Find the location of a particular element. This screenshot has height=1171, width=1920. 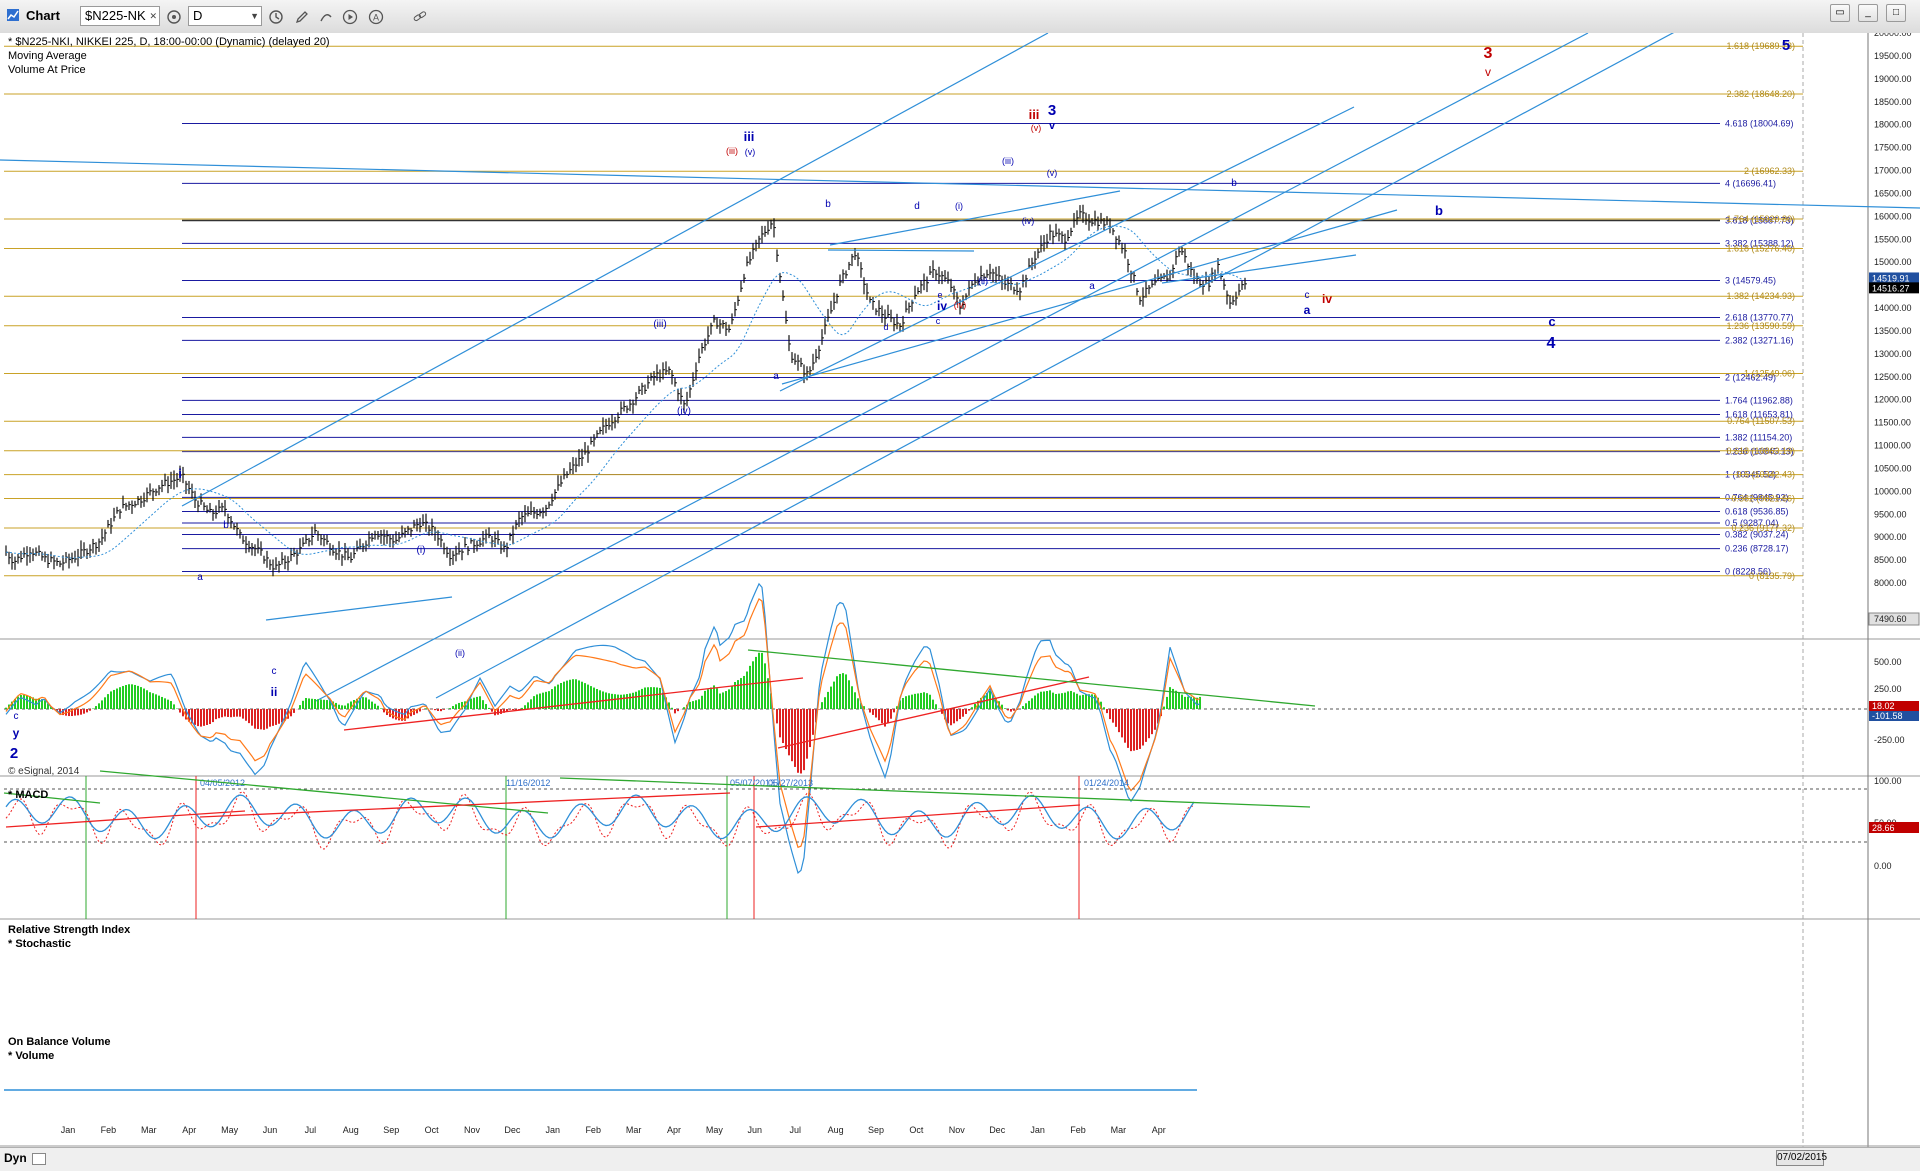

alert-button: A is located at coordinates (376, 17).